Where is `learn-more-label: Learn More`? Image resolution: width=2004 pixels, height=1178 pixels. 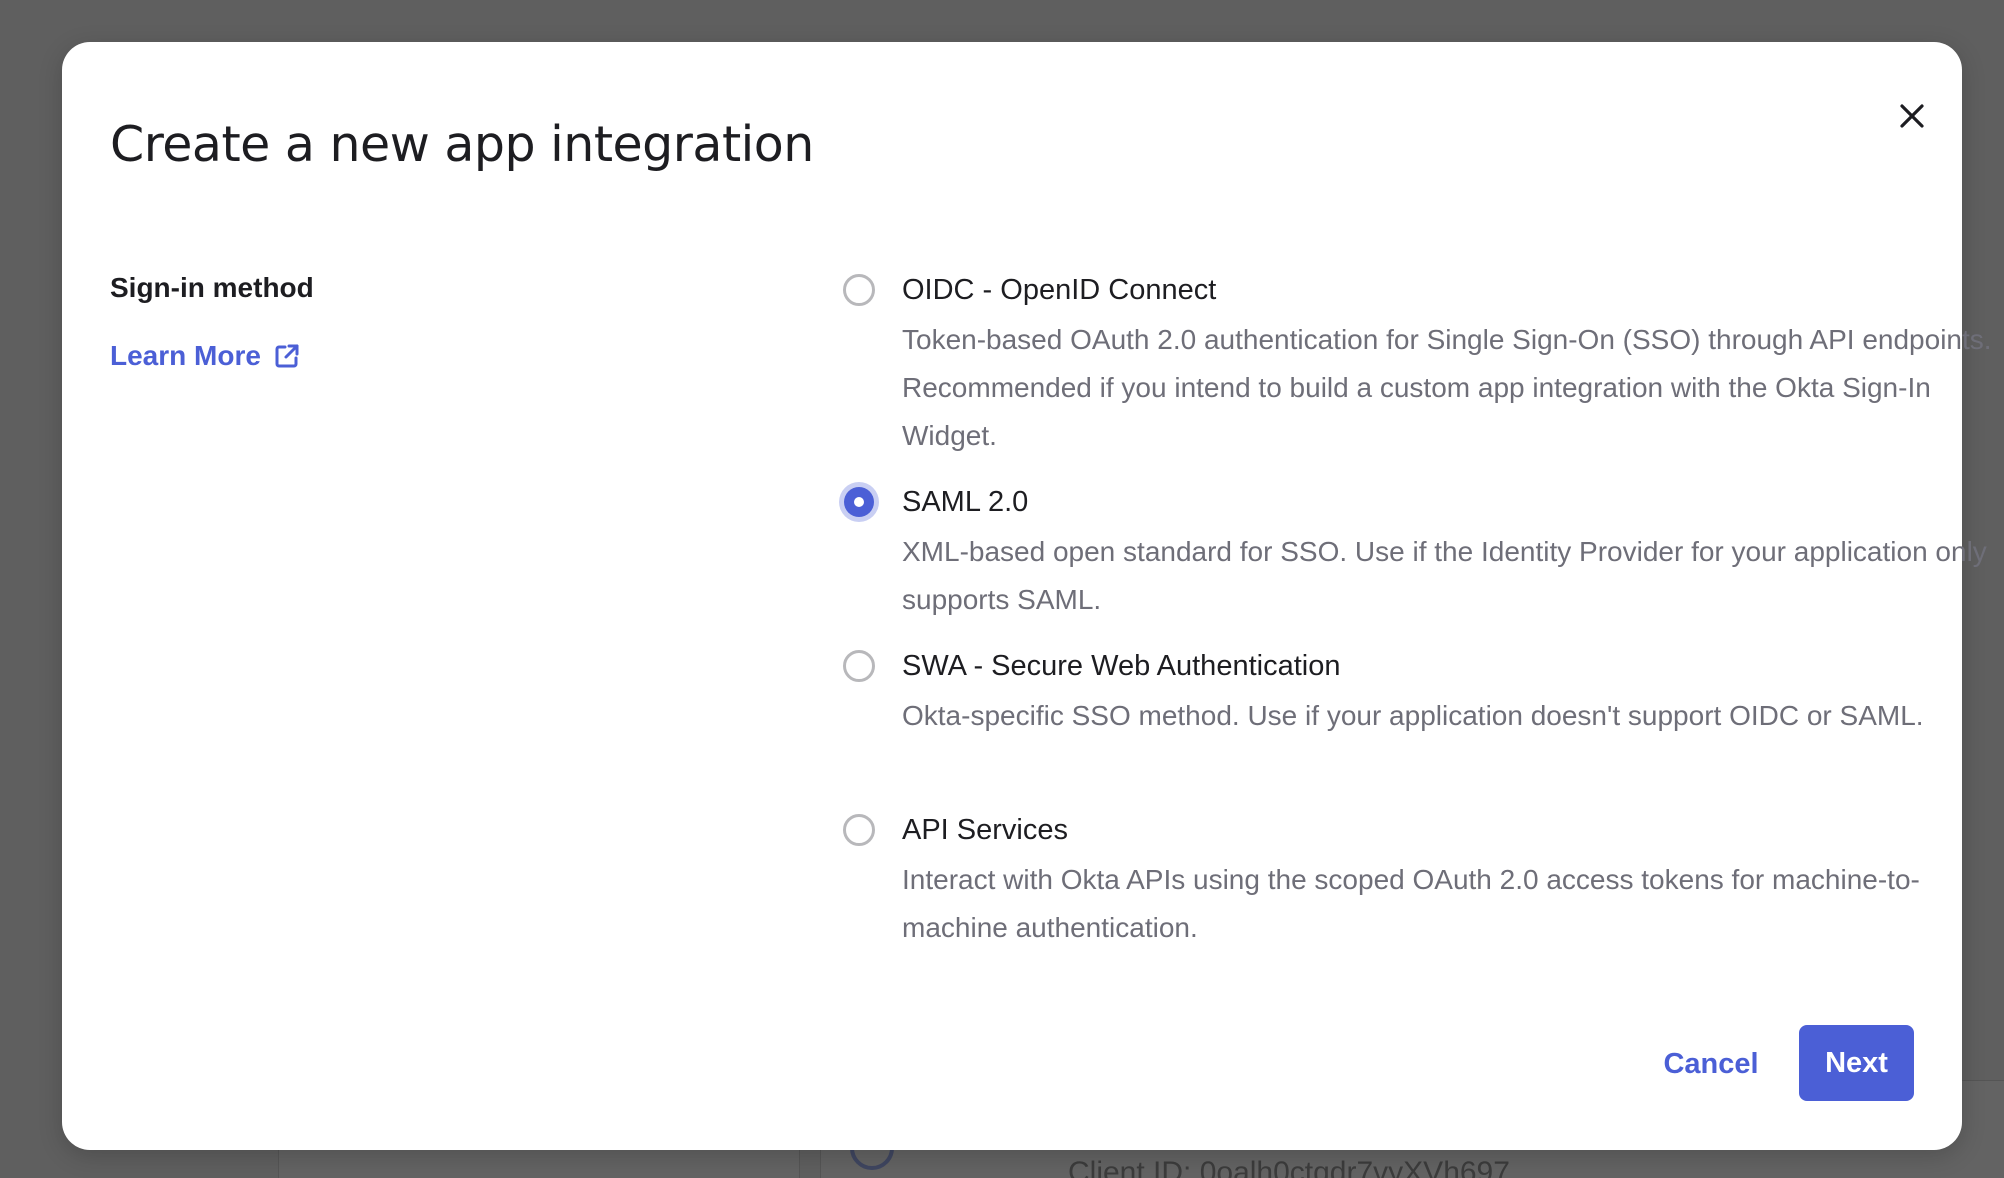
learn-more-label: Learn More is located at coordinates (185, 355).